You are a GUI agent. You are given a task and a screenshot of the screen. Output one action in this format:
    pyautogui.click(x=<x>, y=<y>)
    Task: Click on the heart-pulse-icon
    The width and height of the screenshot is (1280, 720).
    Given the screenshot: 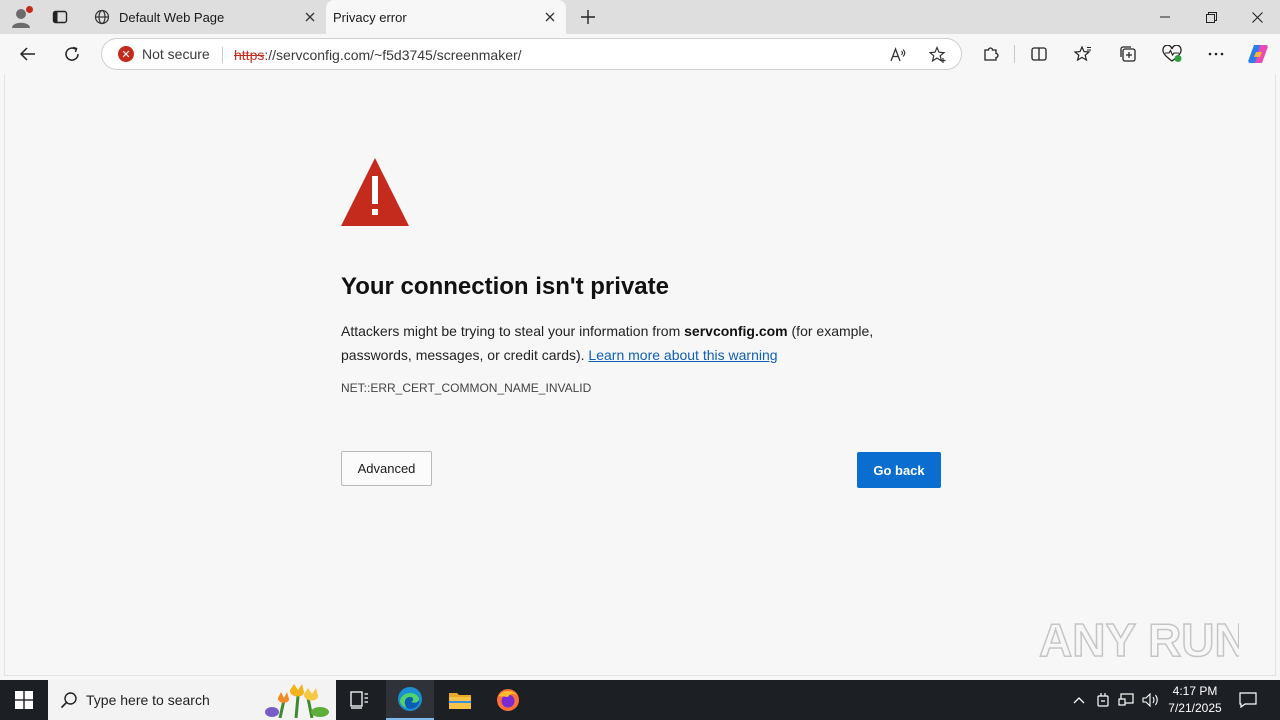 What is the action you would take?
    pyautogui.click(x=1172, y=53)
    